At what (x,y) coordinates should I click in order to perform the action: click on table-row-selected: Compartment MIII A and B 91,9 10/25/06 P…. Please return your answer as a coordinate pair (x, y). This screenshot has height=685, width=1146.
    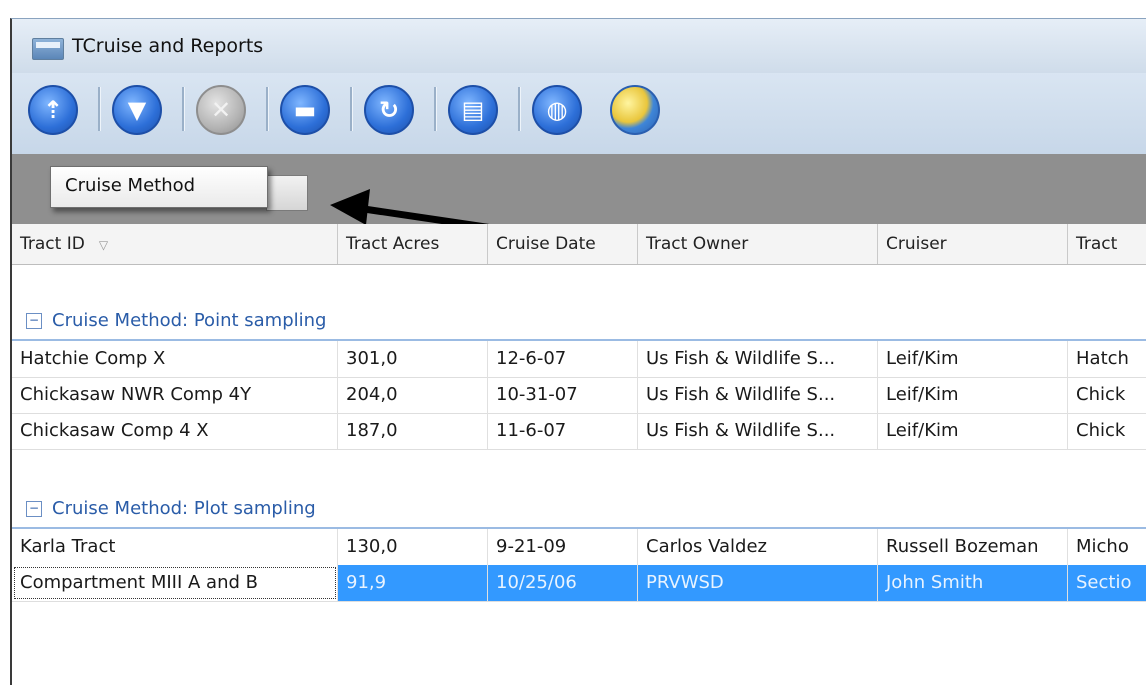
    Looking at the image, I should click on (579, 583).